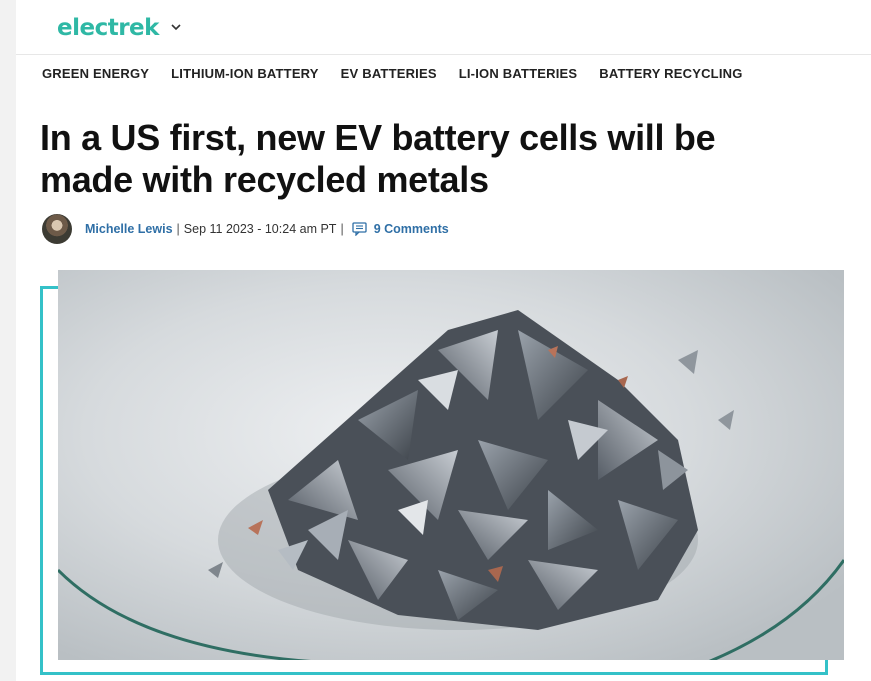  I want to click on tag-link: EV BATTERIES, so click(389, 73).